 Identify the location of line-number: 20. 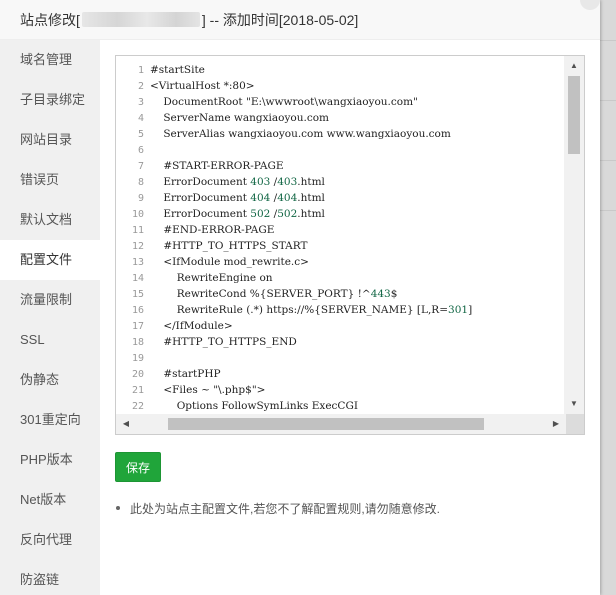
(137, 374).